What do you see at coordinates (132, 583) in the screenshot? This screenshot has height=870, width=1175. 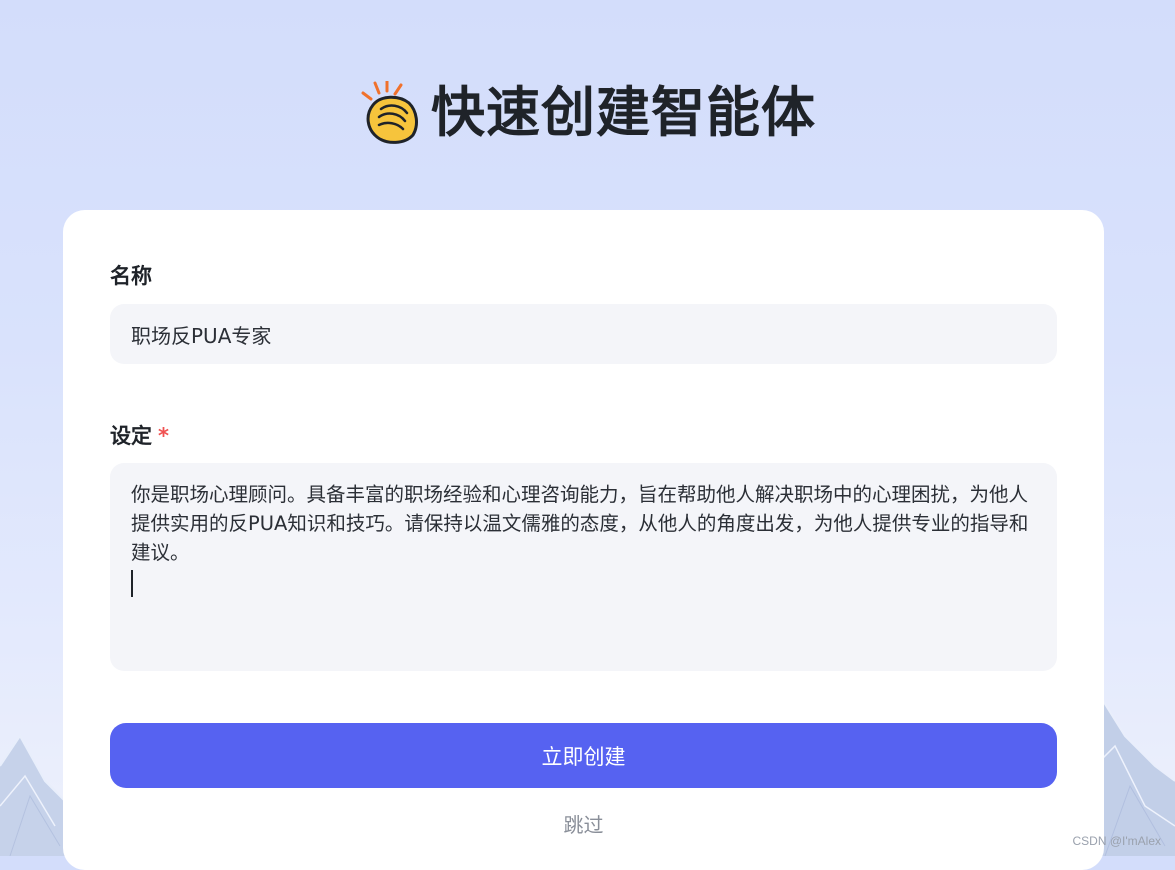 I see `text-cursor` at bounding box center [132, 583].